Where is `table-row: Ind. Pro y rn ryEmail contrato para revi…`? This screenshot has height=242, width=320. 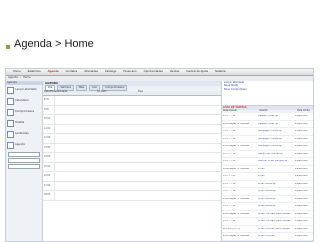 table-row: Ind. Pro y rn ryEmail contrato para revi… is located at coordinates (267, 230).